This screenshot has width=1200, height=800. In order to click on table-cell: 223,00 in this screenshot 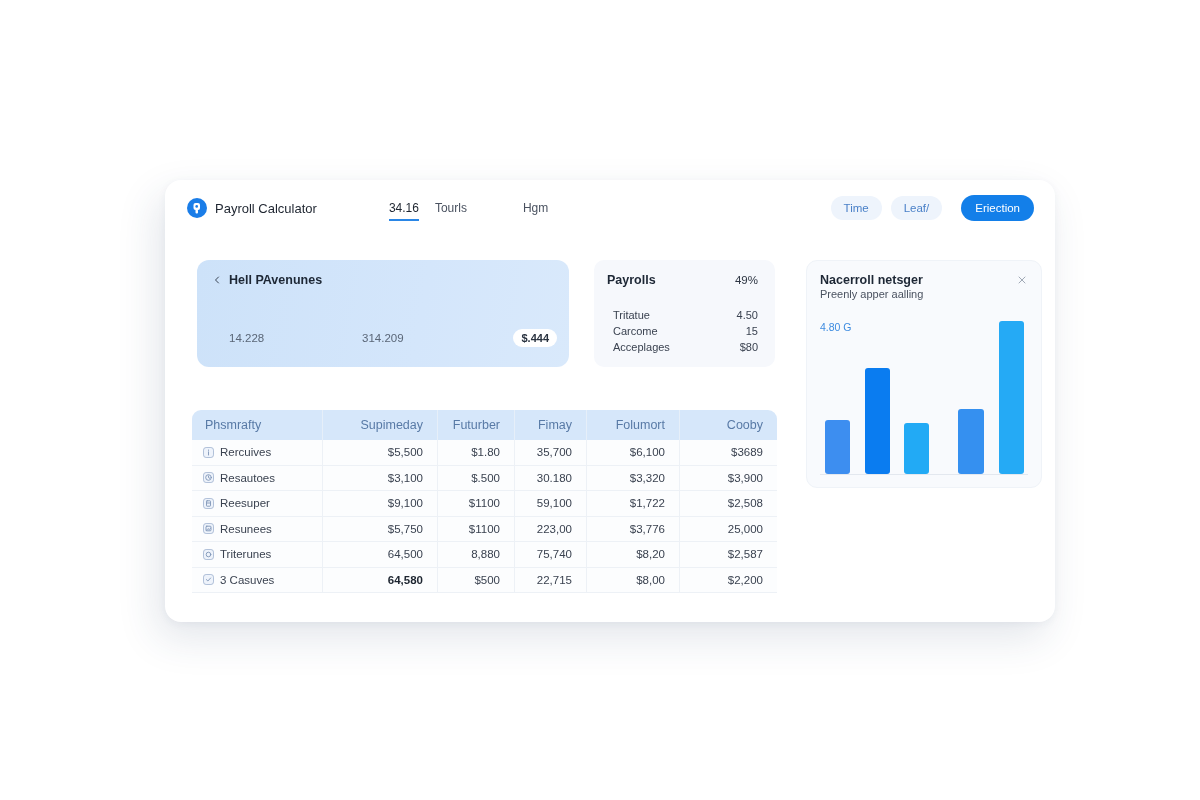, I will do `click(550, 528)`.